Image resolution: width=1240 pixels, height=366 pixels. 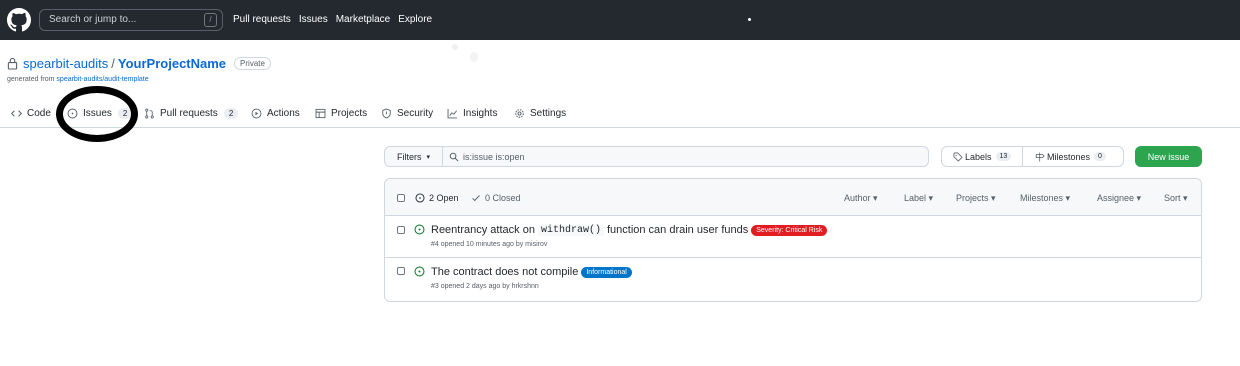 What do you see at coordinates (452, 113) in the screenshot?
I see `graph-icon` at bounding box center [452, 113].